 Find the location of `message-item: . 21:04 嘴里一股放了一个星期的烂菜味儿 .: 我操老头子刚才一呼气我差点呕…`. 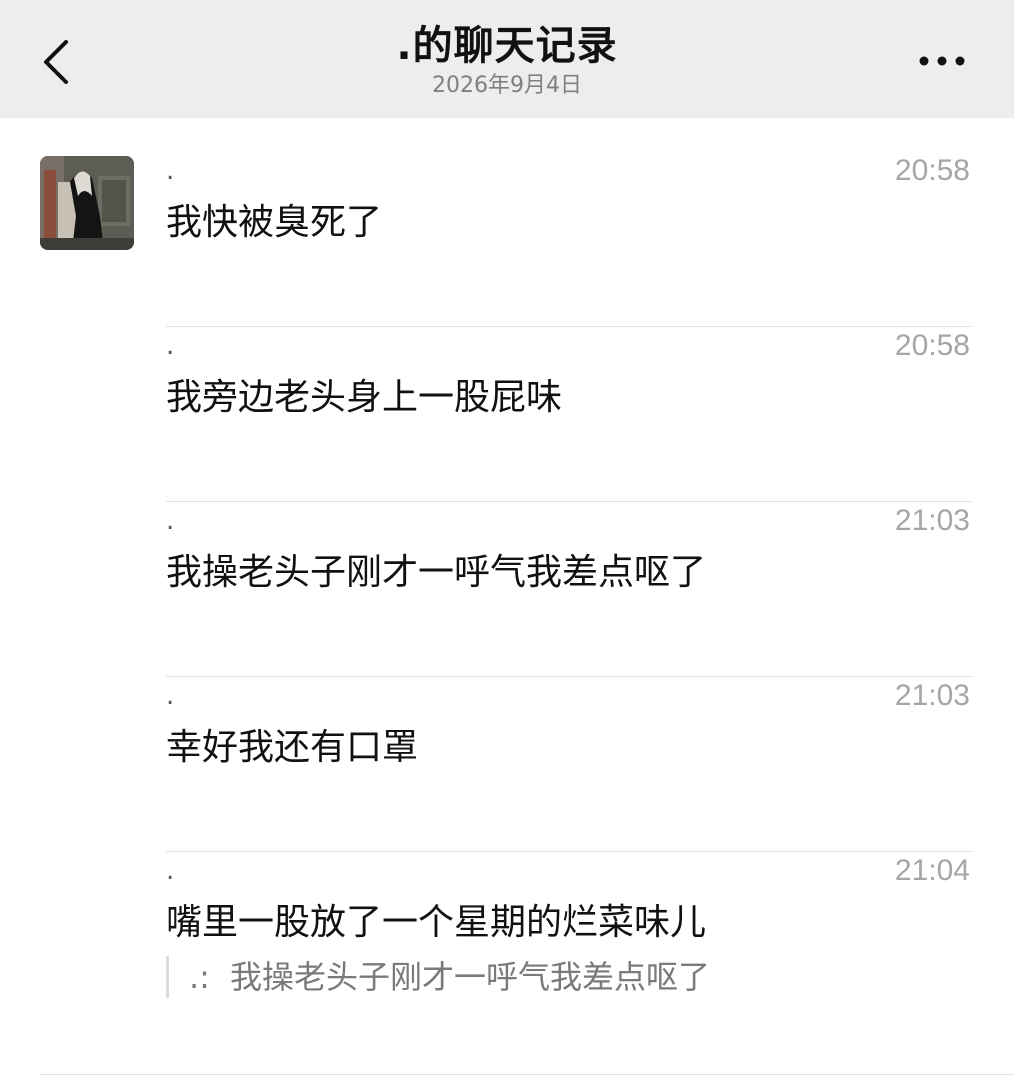

message-item: . 21:04 嘴里一股放了一个星期的烂菜味儿 .: 我操老头子刚才一呼气我差点呕… is located at coordinates (569, 942).